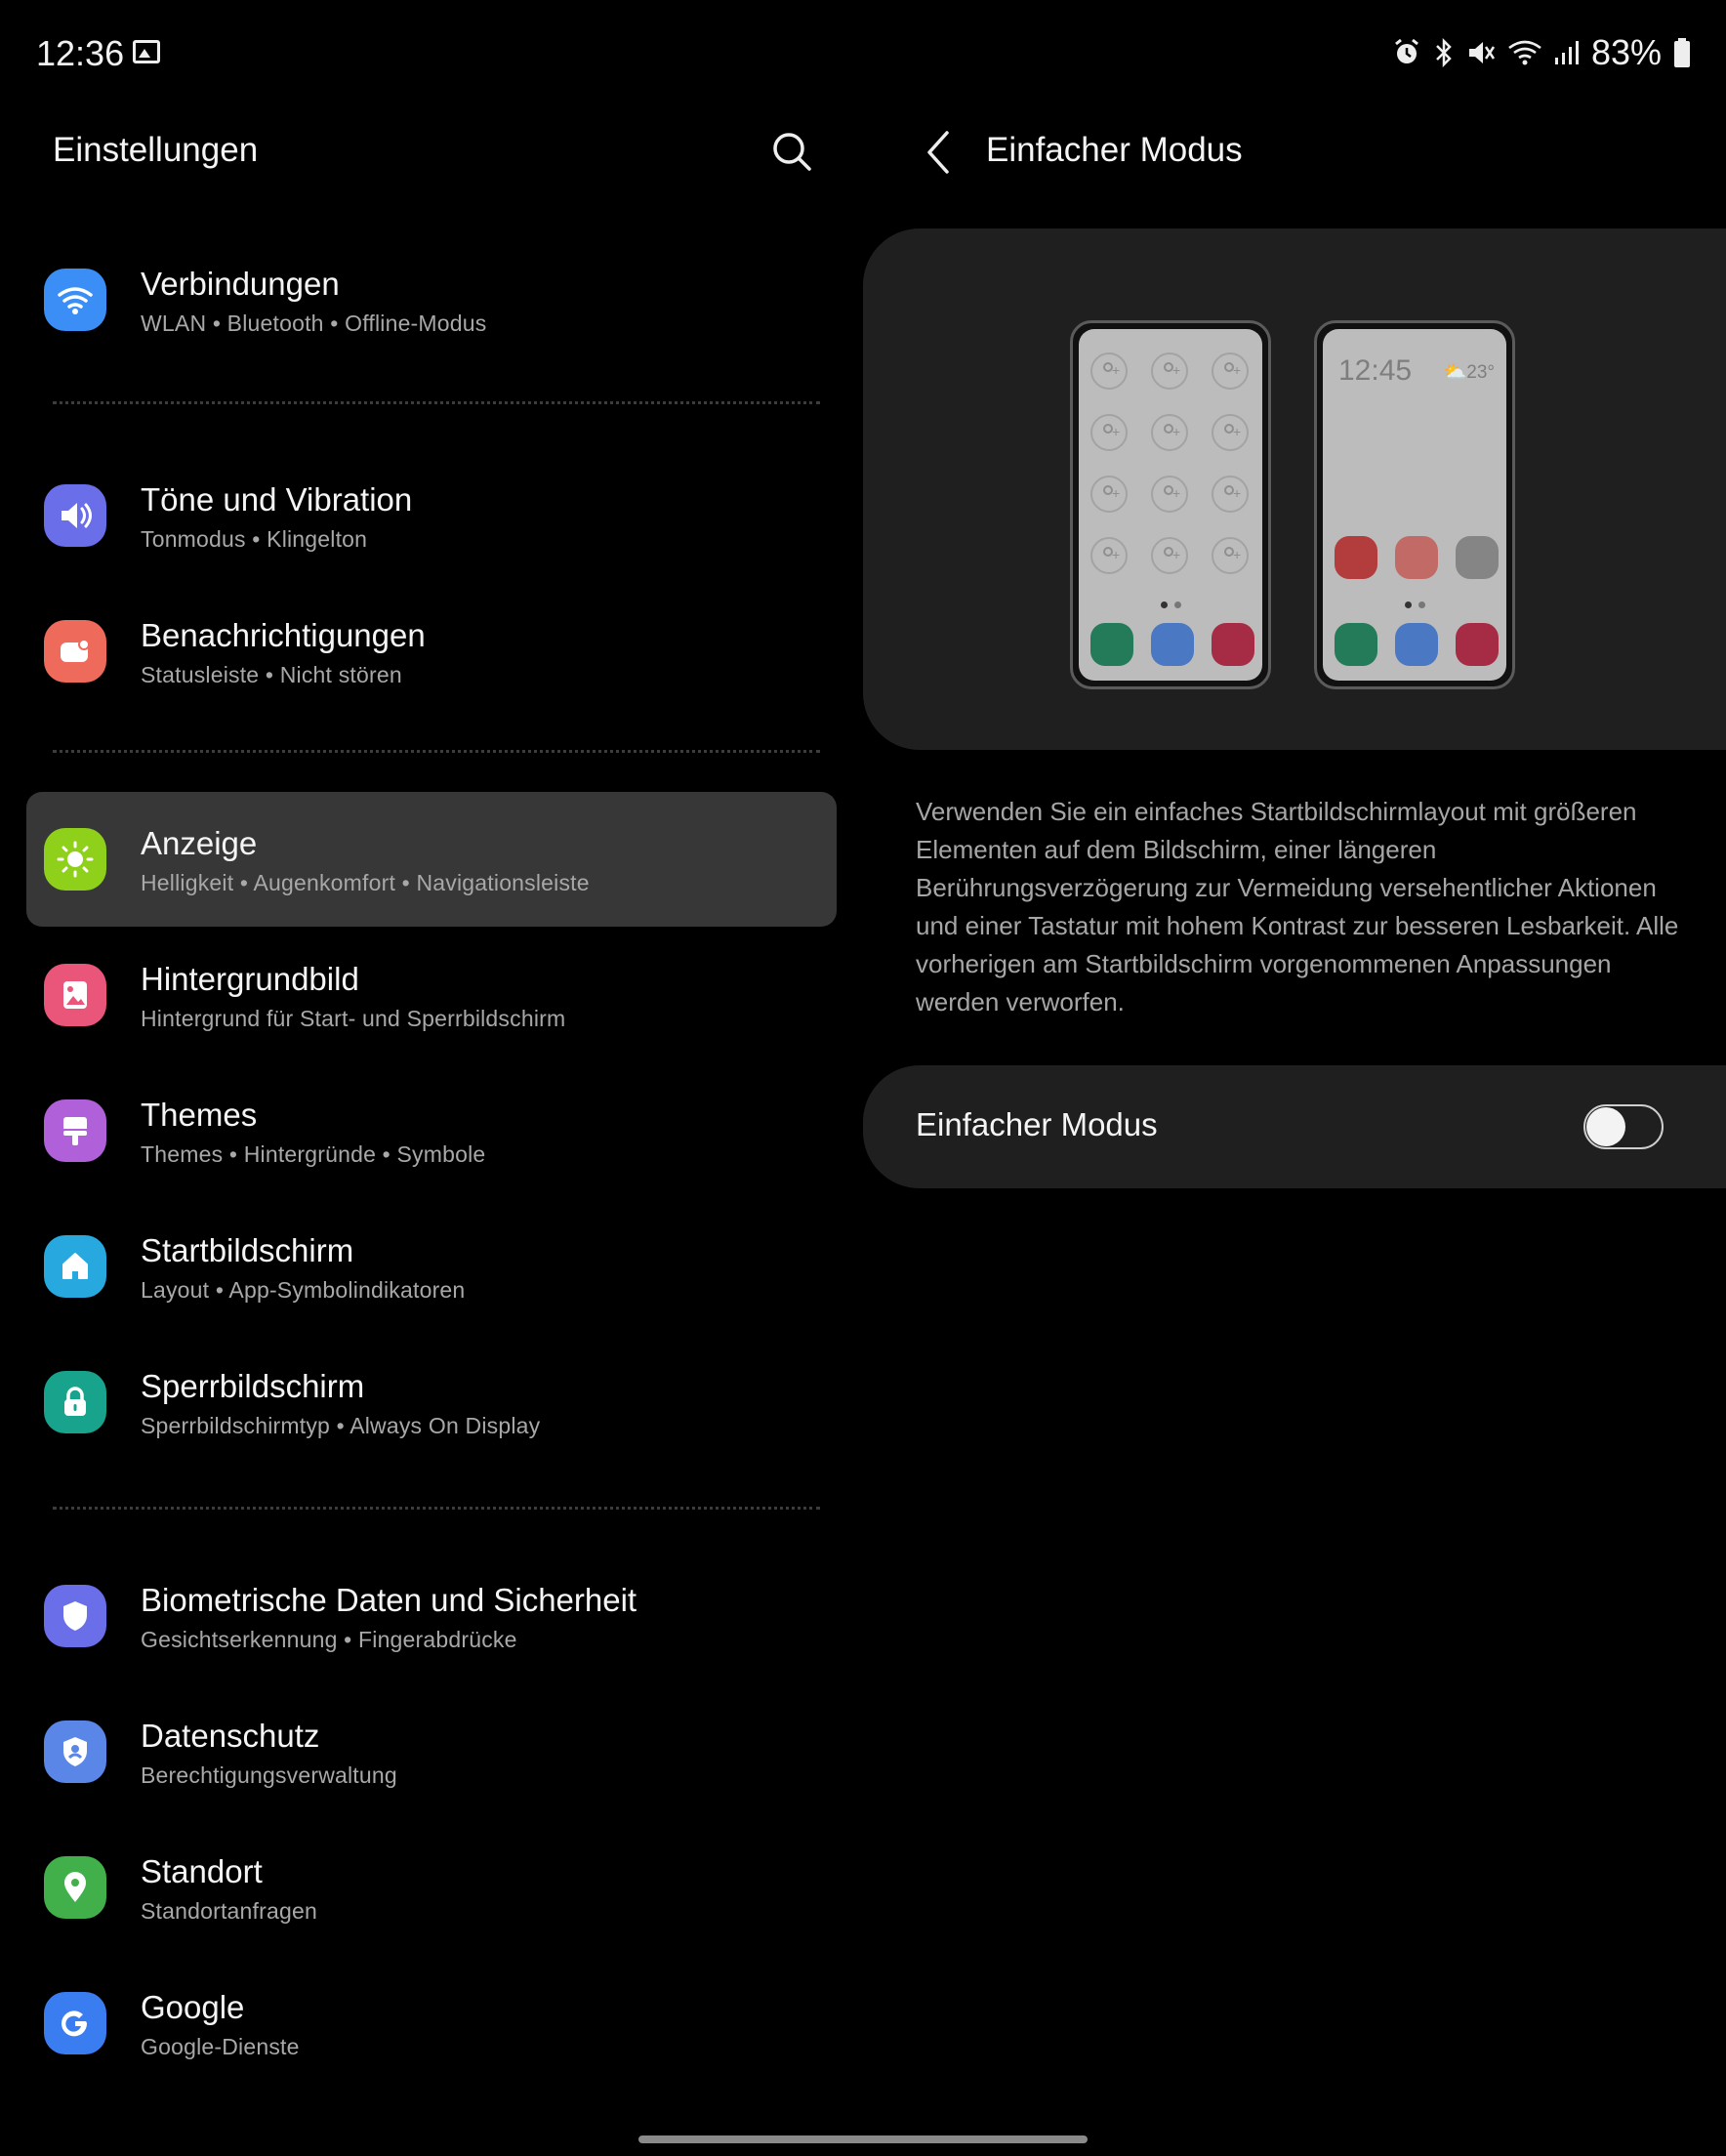 The width and height of the screenshot is (1726, 2156). I want to click on settings-item-datenschutz: Datenschutz Berechtigungsverwaltung, so click(431, 1752).